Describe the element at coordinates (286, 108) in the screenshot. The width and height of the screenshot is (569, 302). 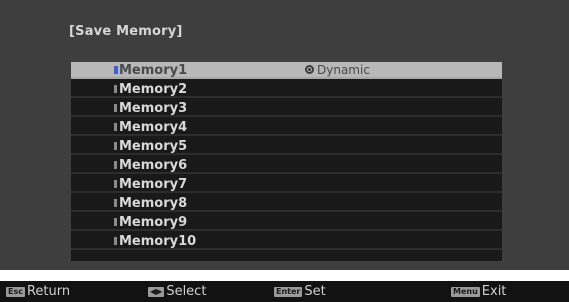
I see `memory-item: Memory3` at that location.